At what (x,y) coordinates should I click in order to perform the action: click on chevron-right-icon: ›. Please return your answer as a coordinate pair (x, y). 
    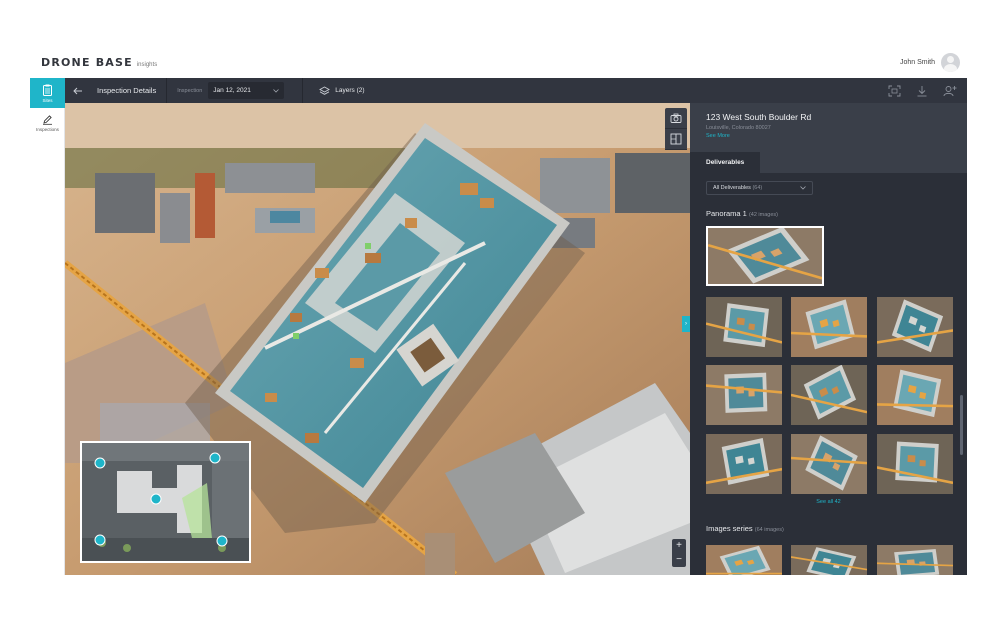
    Looking at the image, I should click on (686, 324).